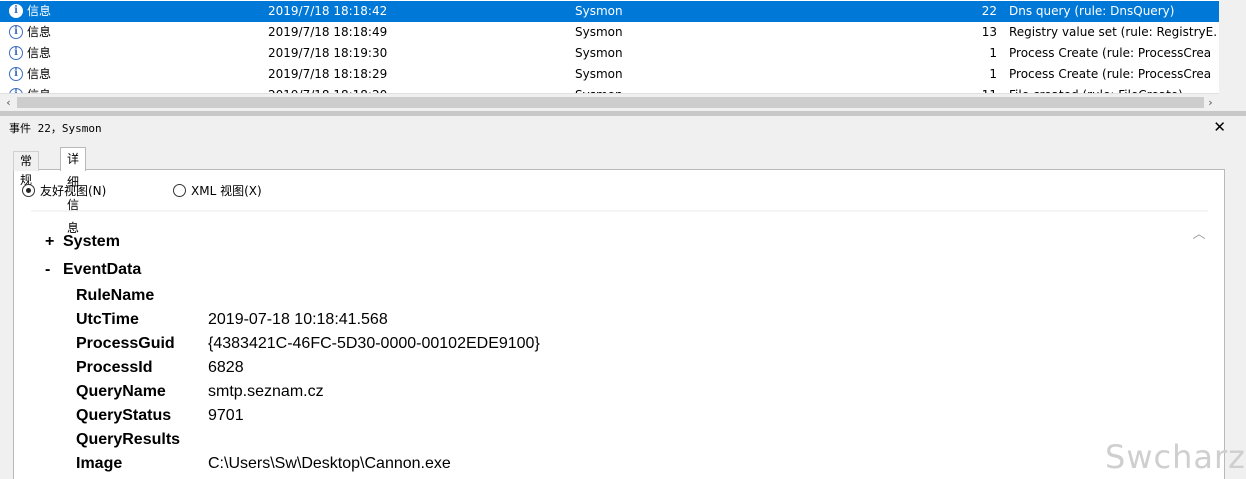 The height and width of the screenshot is (479, 1246). What do you see at coordinates (989, 32) in the screenshot?
I see `event-id: 13` at bounding box center [989, 32].